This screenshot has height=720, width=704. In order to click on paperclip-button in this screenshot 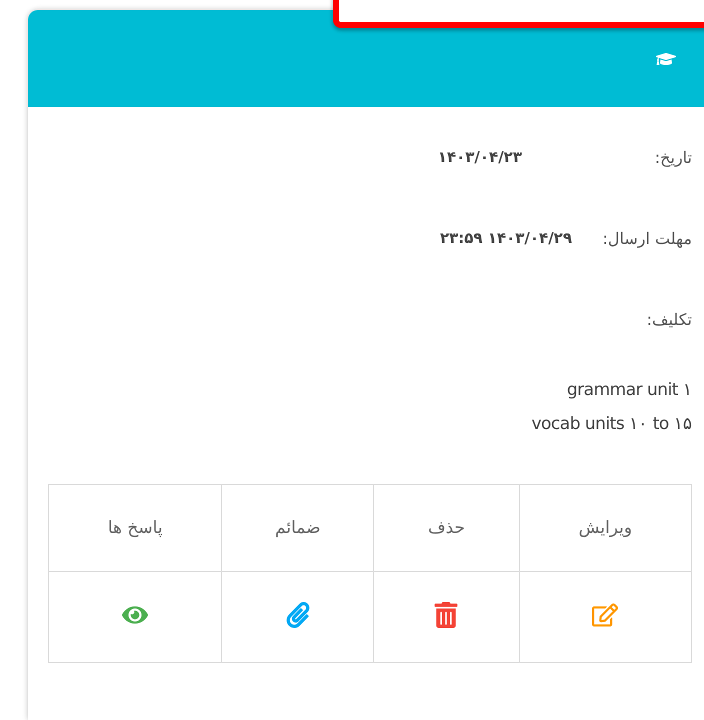, I will do `click(297, 615)`.